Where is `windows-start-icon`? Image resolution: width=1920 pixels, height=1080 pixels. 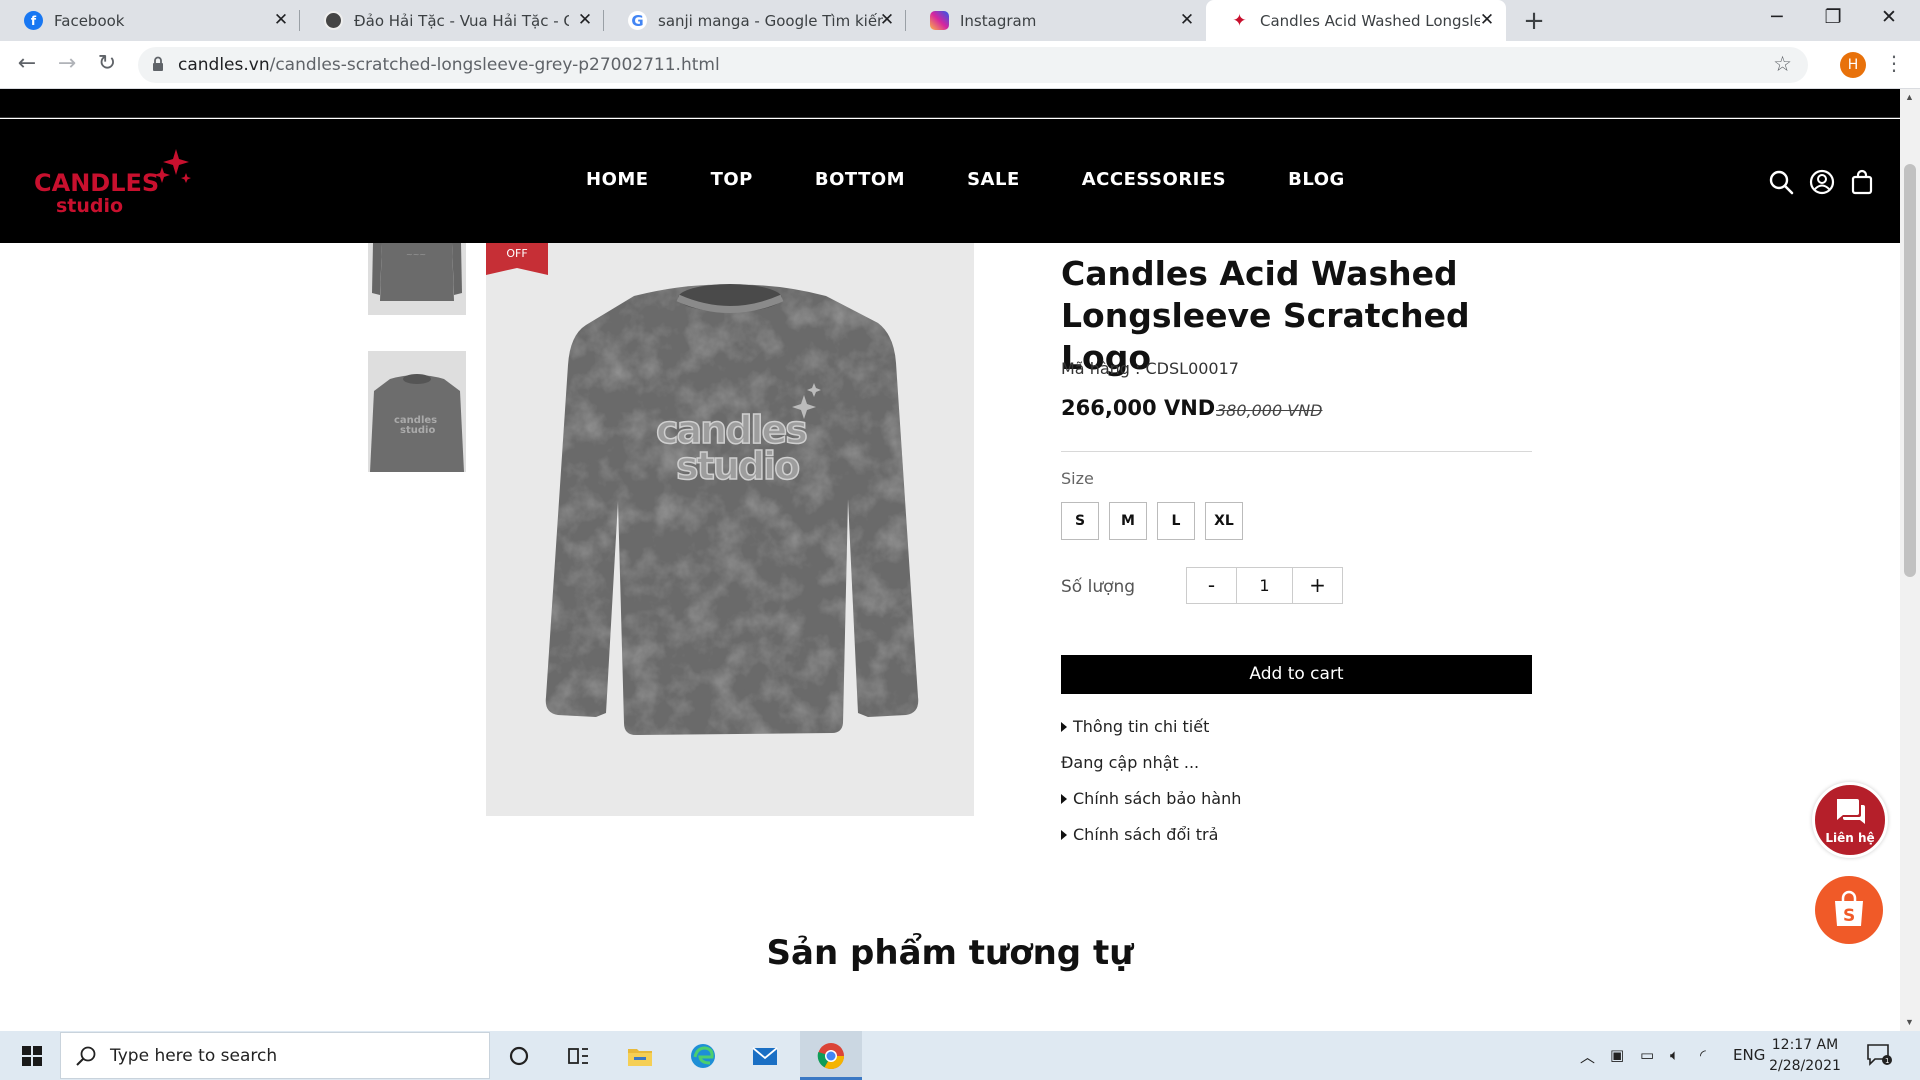 windows-start-icon is located at coordinates (32, 1056).